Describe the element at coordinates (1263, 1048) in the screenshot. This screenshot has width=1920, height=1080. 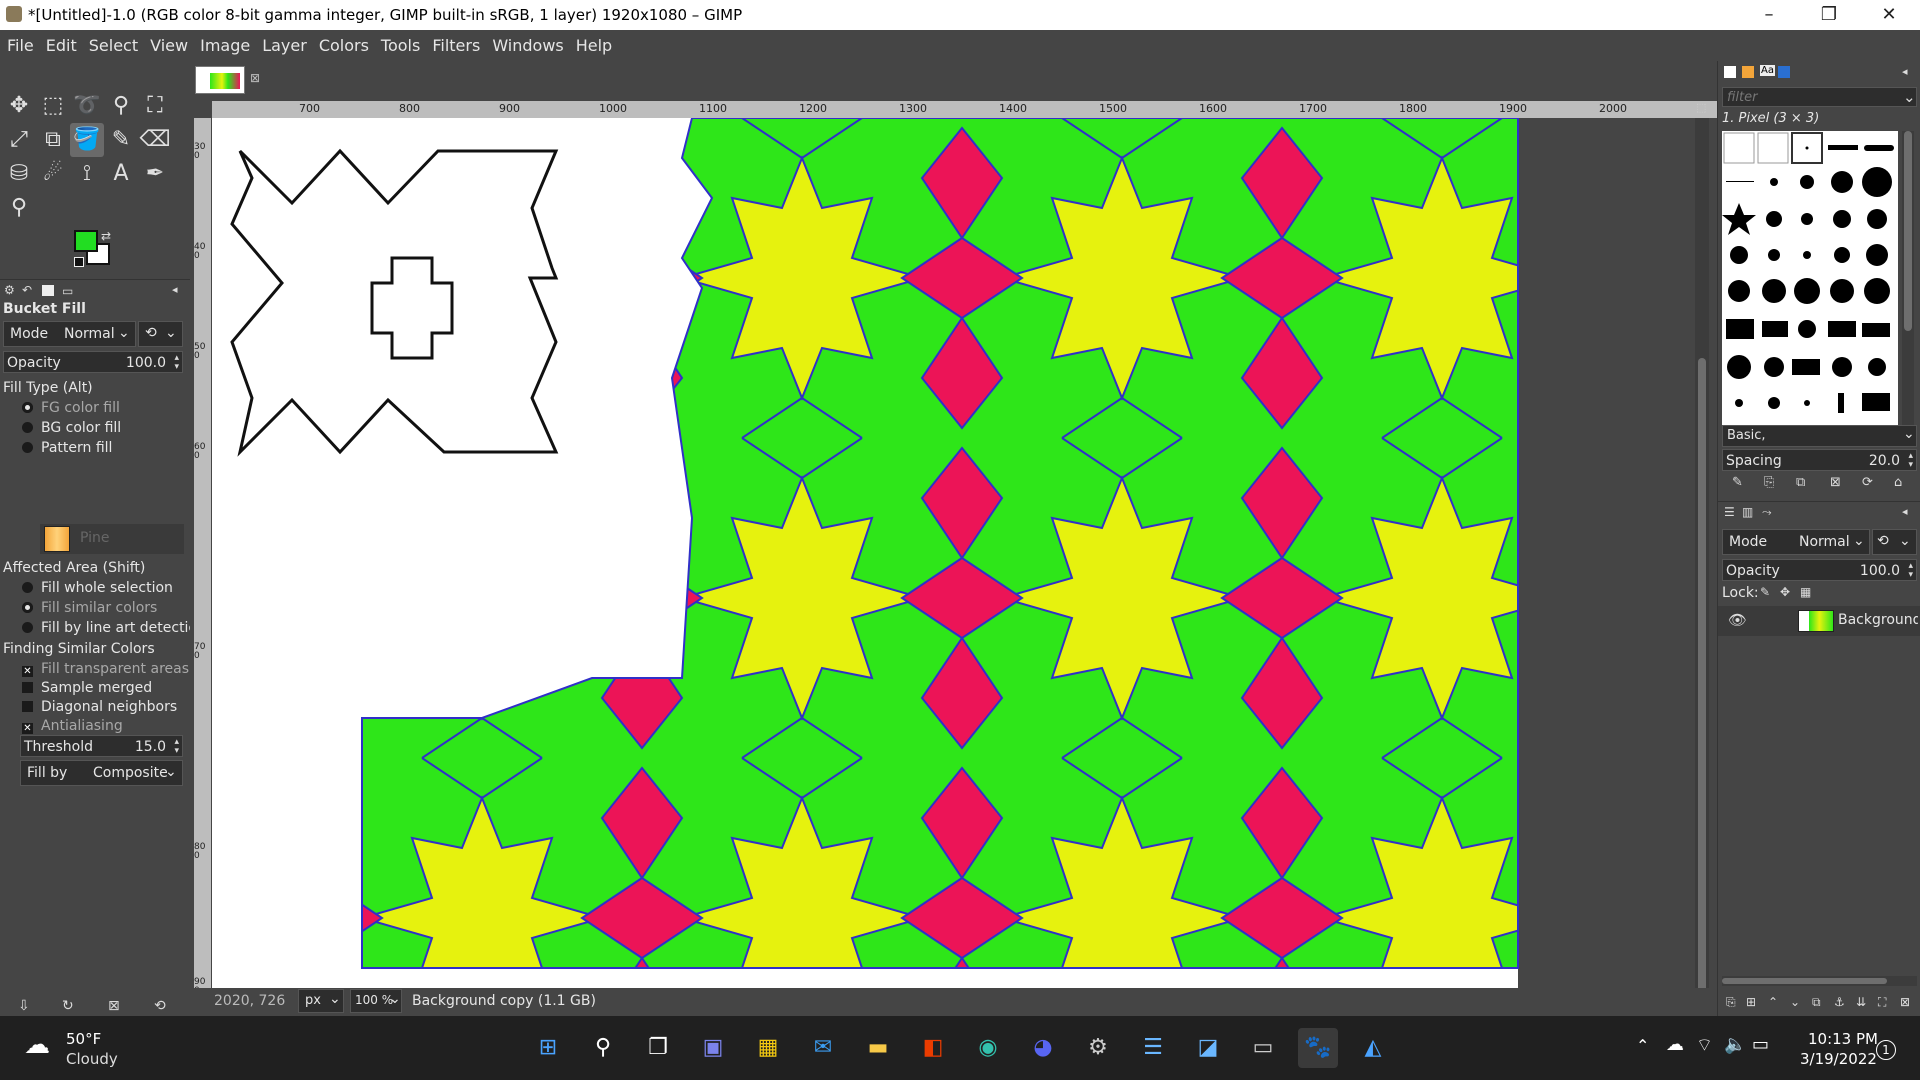
I see `terminal-icon: ▭` at that location.